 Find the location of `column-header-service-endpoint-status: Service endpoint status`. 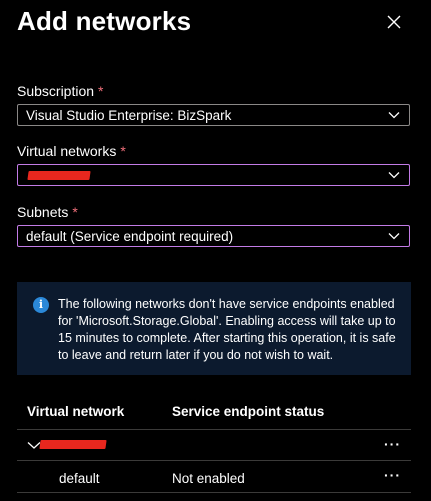

column-header-service-endpoint-status: Service endpoint status is located at coordinates (248, 411).